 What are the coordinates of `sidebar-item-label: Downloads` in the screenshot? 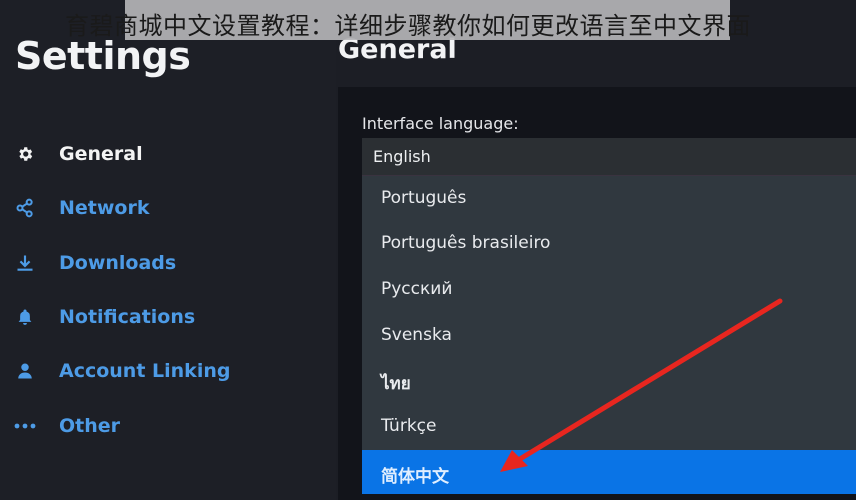 It's located at (118, 263).